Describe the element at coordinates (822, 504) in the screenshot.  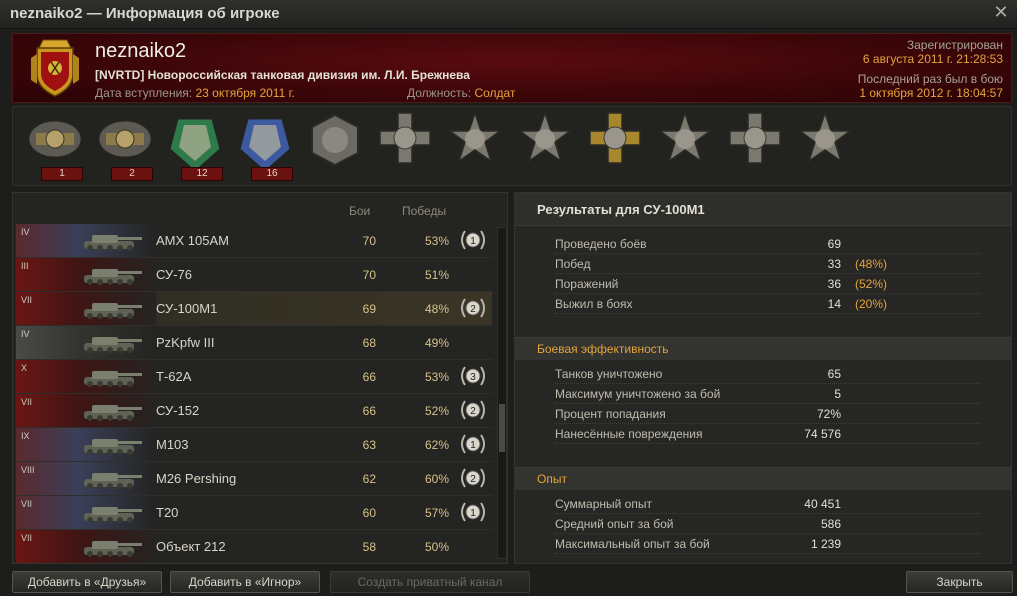
I see `stat-value: 40 451` at that location.